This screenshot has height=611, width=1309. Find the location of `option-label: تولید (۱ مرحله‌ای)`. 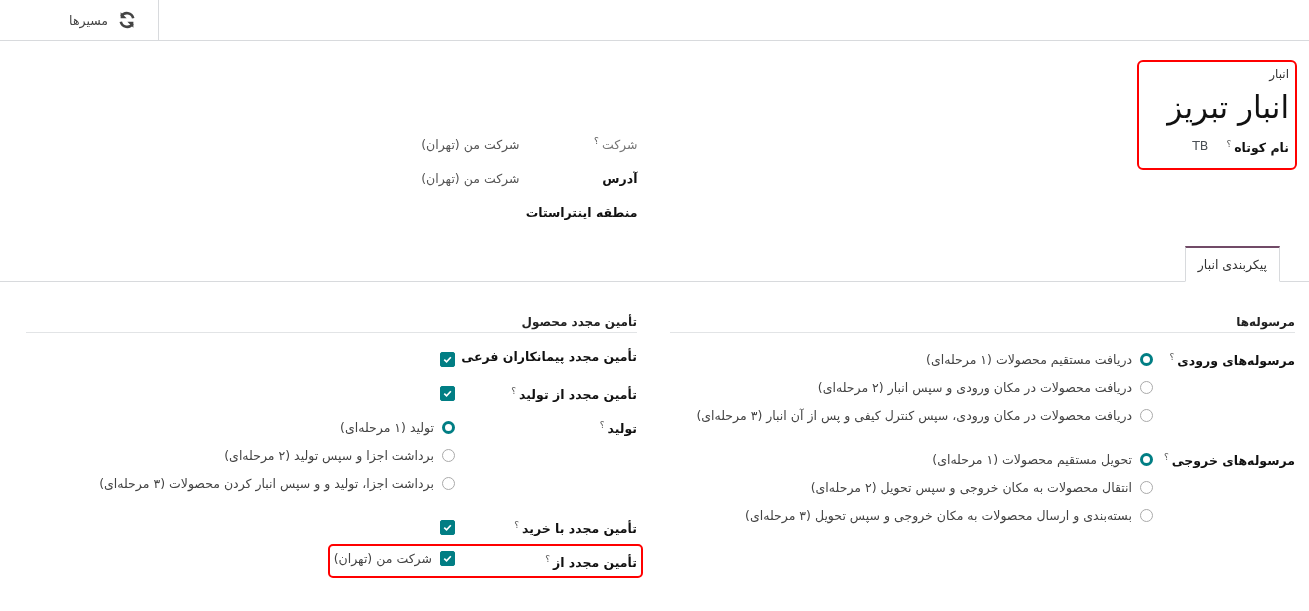

option-label: تولید (۱ مرحله‌ای) is located at coordinates (387, 427).